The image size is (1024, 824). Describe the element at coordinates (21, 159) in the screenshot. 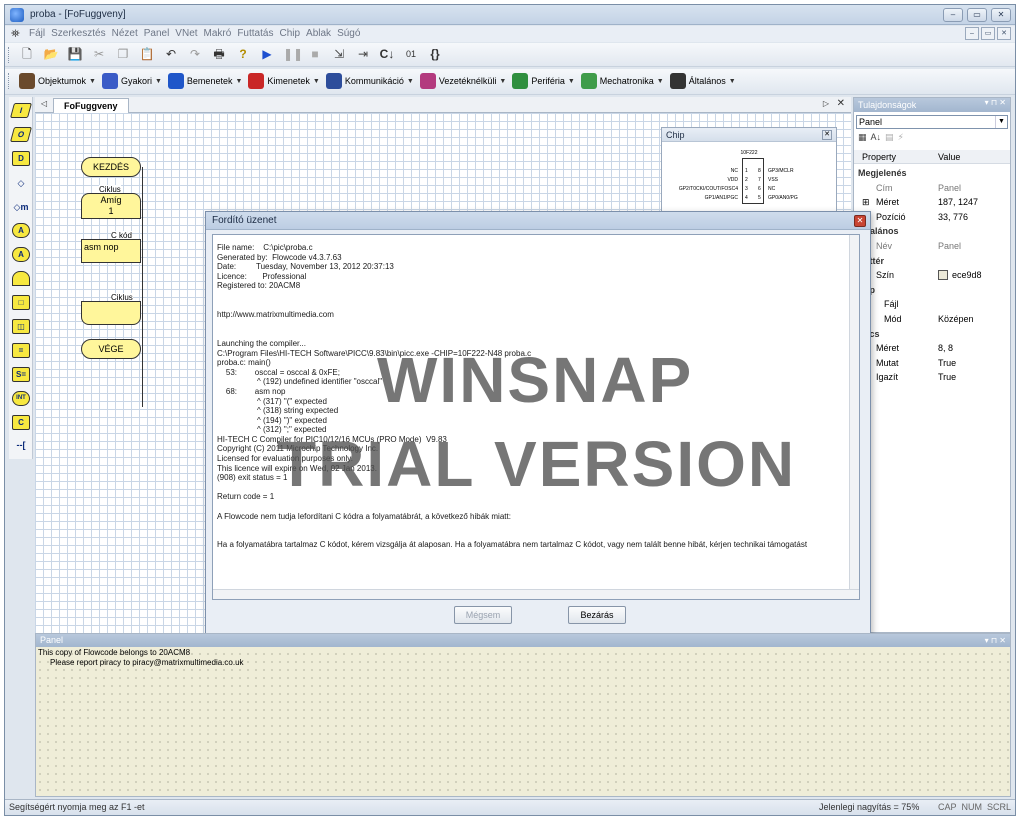

I see `delay-icon: D` at that location.